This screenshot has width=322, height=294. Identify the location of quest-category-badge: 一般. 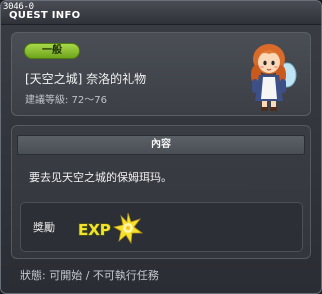
(52, 51).